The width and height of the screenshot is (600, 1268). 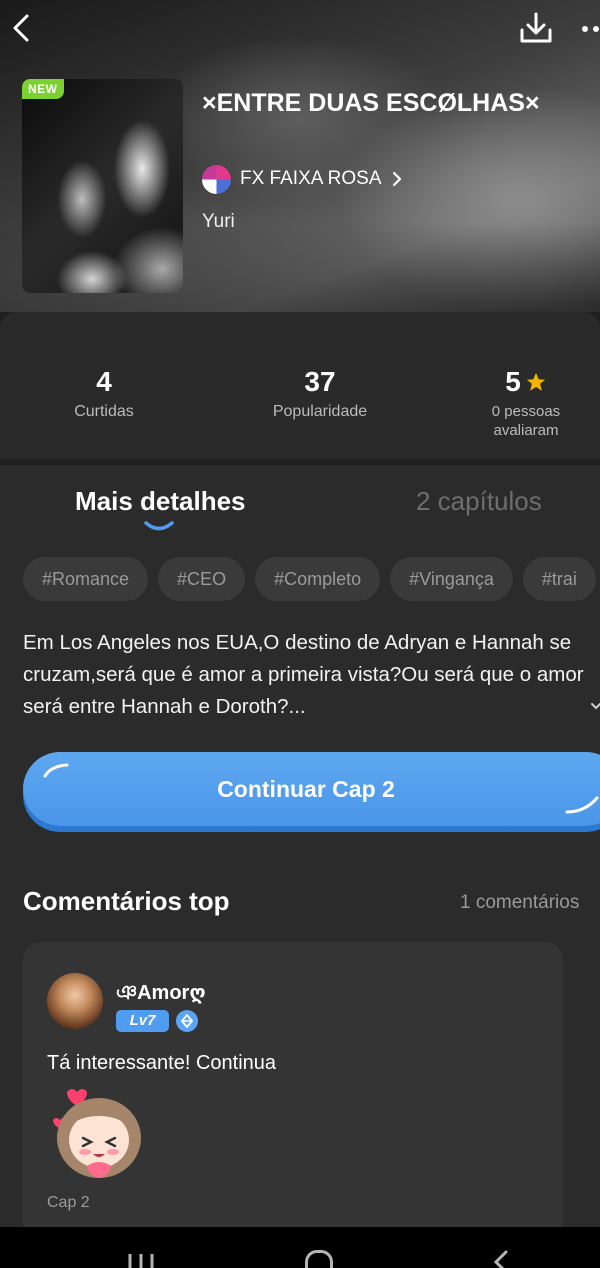 What do you see at coordinates (320, 381) in the screenshot?
I see `stat-value: 37` at bounding box center [320, 381].